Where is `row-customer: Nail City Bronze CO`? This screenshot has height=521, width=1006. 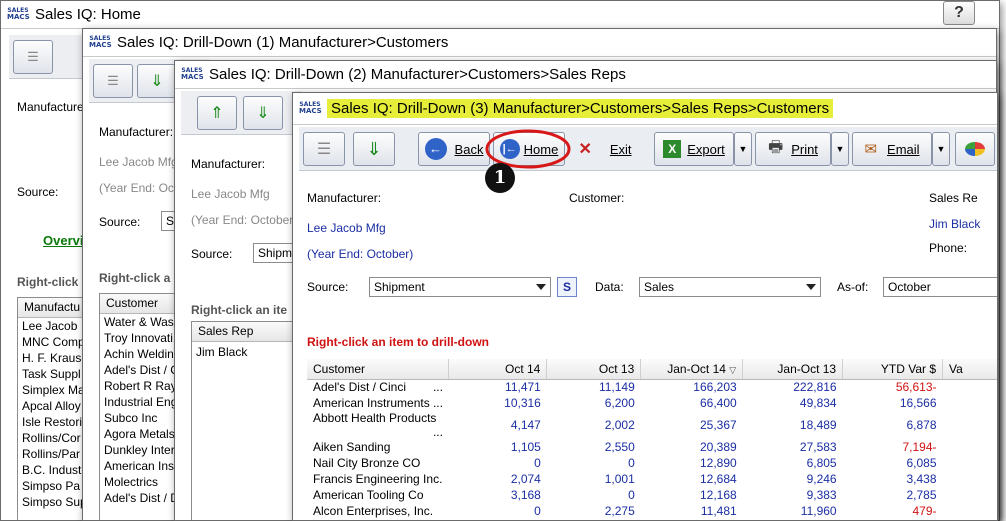
row-customer: Nail City Bronze CO is located at coordinates (367, 463).